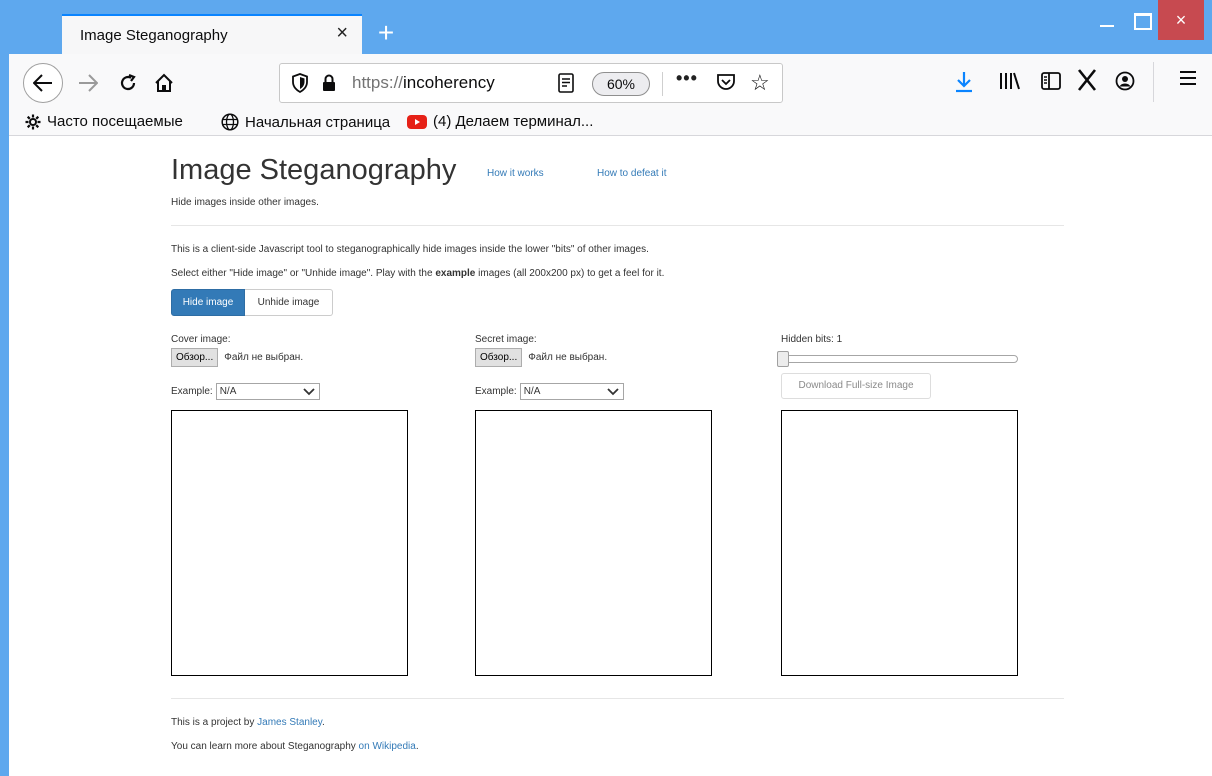 This screenshot has width=1212, height=776. I want to click on home-icon, so click(164, 82).